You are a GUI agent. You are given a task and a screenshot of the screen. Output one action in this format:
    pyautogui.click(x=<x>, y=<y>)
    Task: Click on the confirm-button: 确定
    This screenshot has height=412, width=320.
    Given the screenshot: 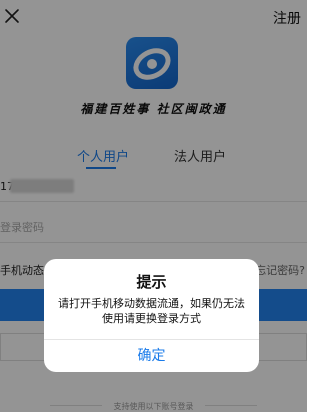 What is the action you would take?
    pyautogui.click(x=151, y=356)
    